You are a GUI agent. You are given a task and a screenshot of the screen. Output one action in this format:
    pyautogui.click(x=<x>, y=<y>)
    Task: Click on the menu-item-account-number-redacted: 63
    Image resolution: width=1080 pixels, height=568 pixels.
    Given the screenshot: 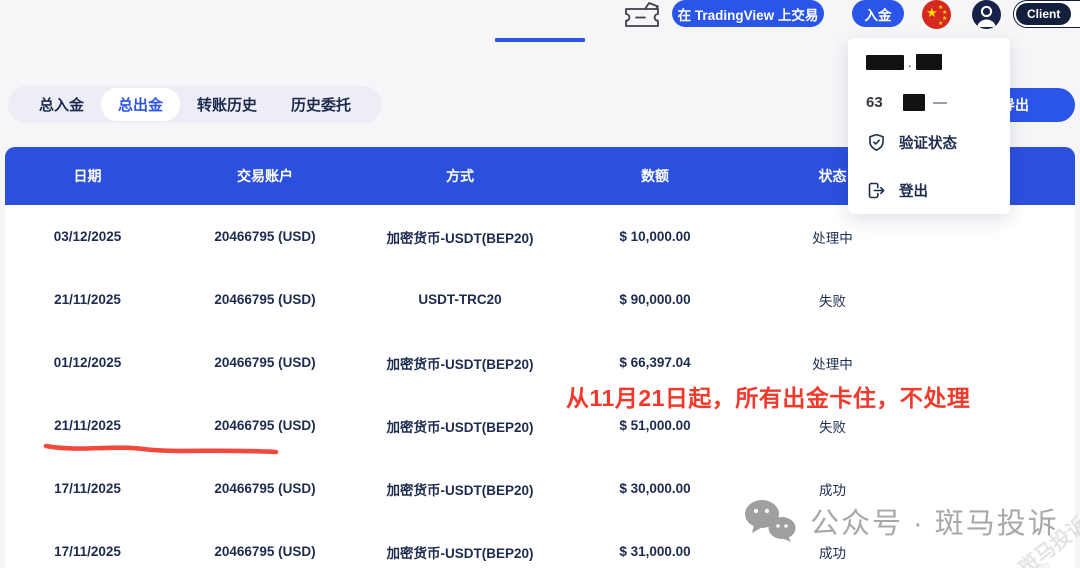 What is the action you would take?
    pyautogui.click(x=906, y=102)
    